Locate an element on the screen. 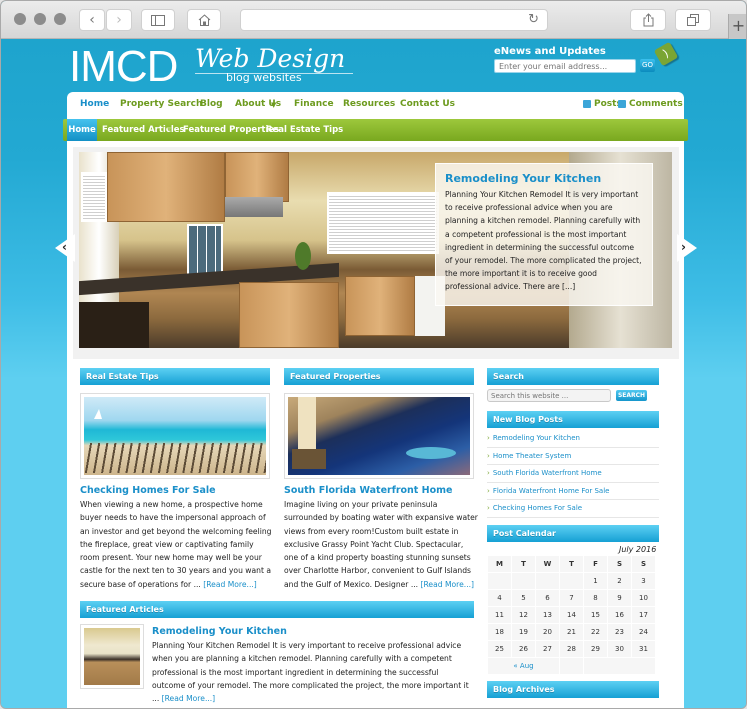  site-logo: IMCD is located at coordinates (123, 67).